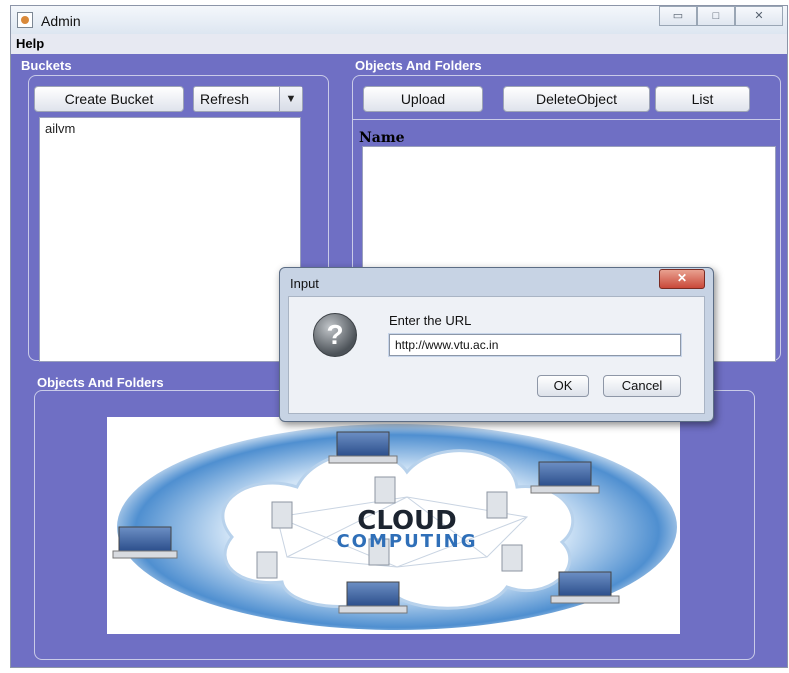 The height and width of the screenshot is (673, 789). Describe the element at coordinates (406, 541) in the screenshot. I see `cloud-title-line2: COMPUTING` at that location.